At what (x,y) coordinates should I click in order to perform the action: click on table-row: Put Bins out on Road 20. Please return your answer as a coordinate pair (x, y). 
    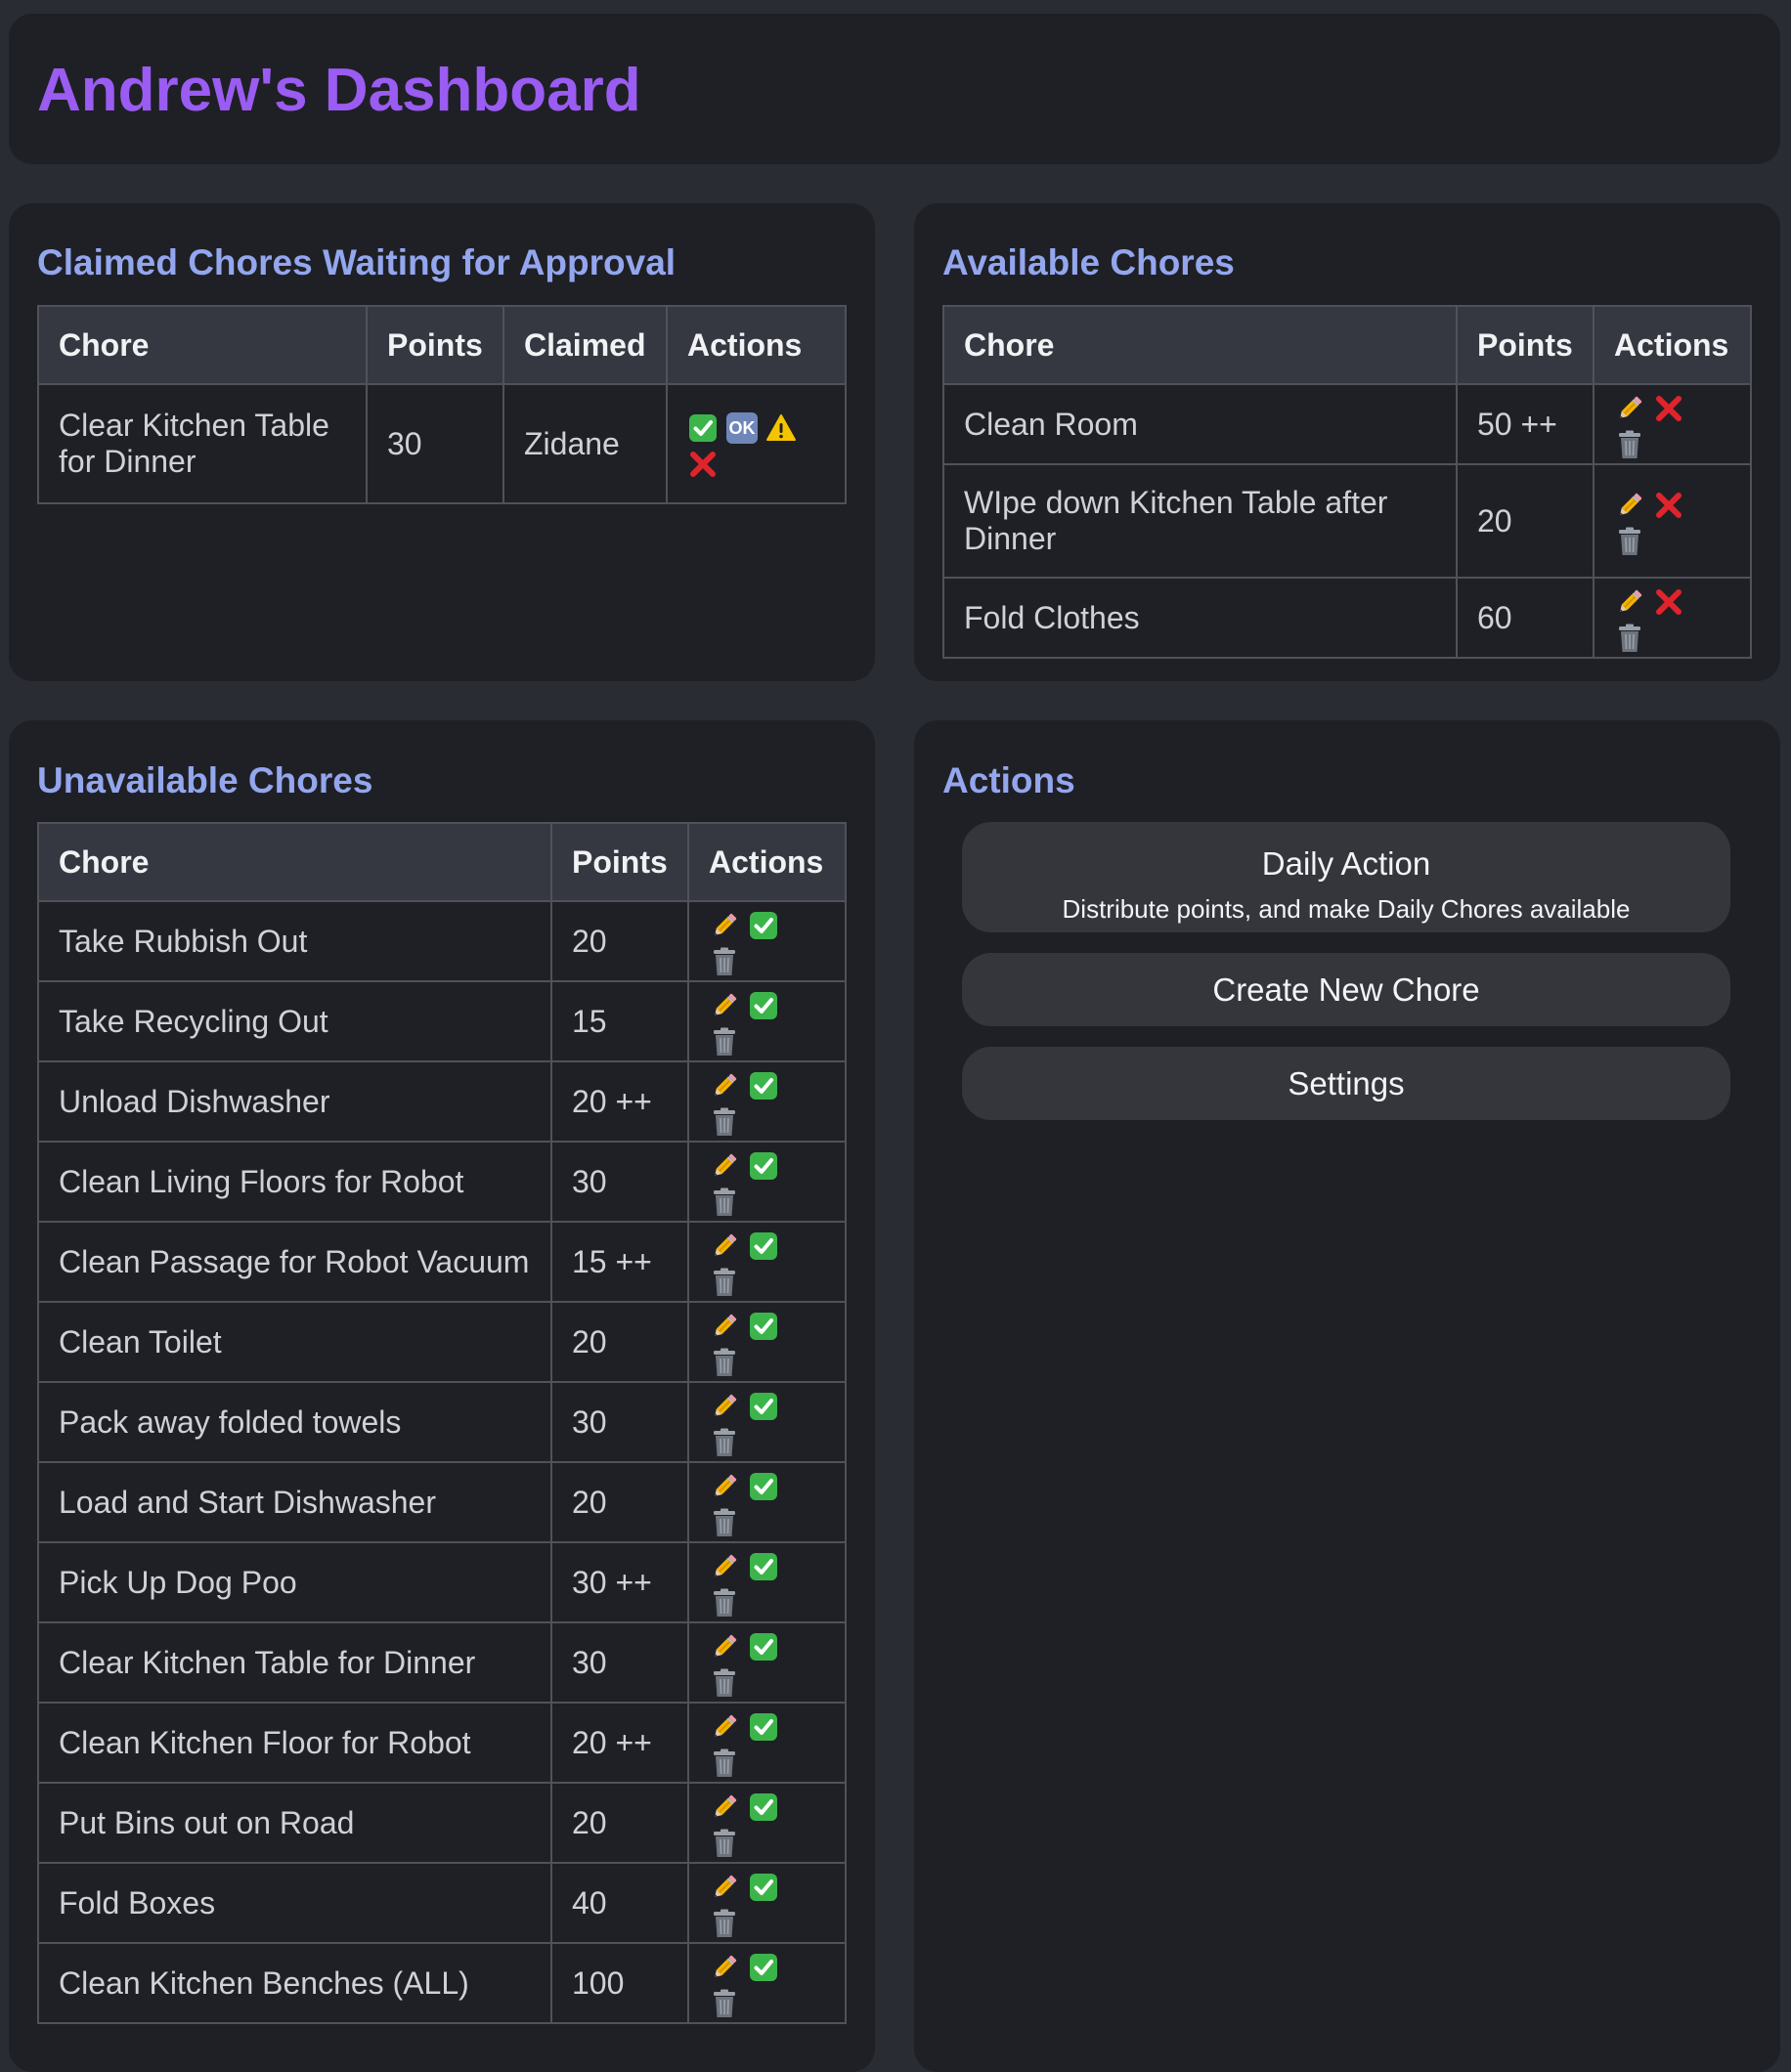
    Looking at the image, I should click on (442, 1823).